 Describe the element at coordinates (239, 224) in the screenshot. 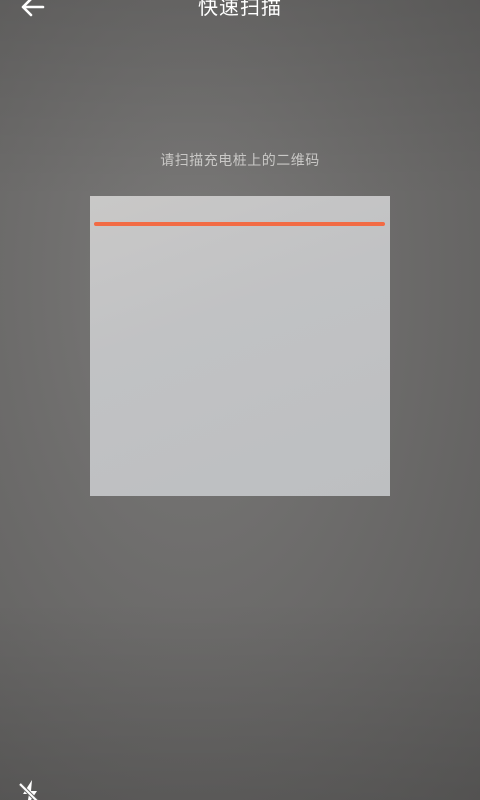

I see `scan-line` at that location.